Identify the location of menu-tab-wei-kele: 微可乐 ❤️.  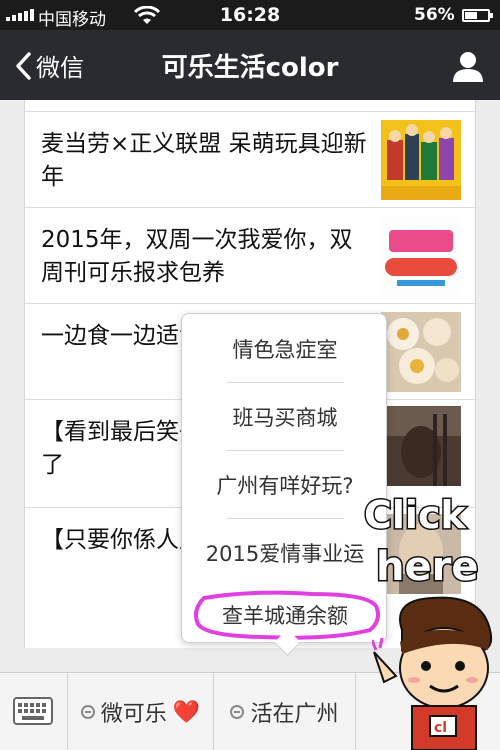
(141, 711).